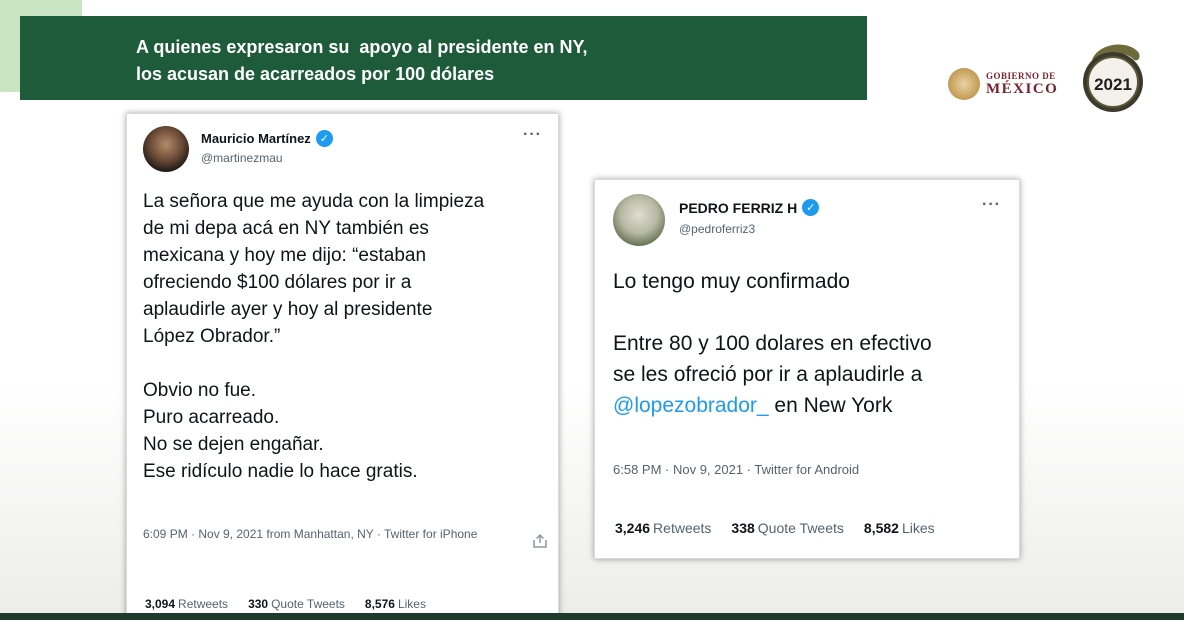  What do you see at coordinates (691, 405) in the screenshot?
I see `mention-link: @lopezobrador_` at bounding box center [691, 405].